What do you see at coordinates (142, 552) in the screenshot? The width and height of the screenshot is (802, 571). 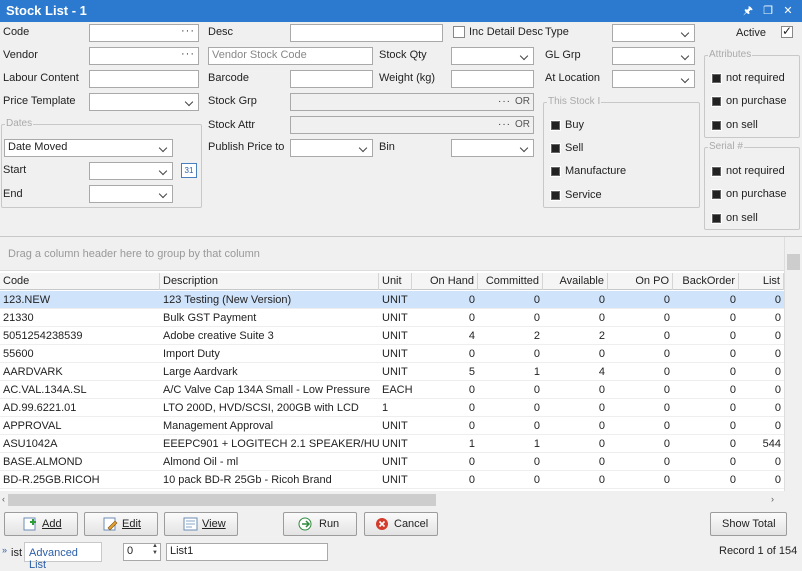 I see `list-number-spinner: 0 ▲ ▼` at bounding box center [142, 552].